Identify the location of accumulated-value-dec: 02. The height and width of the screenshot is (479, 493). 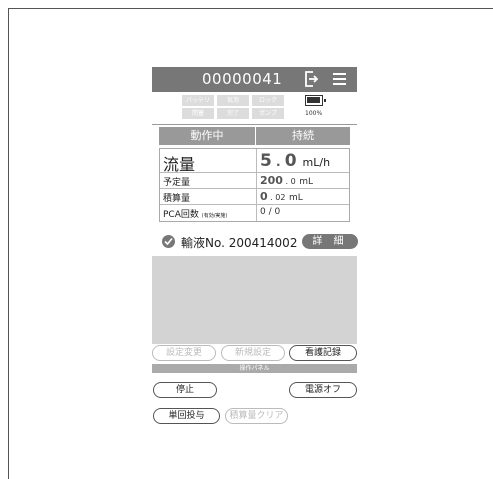
(280, 197).